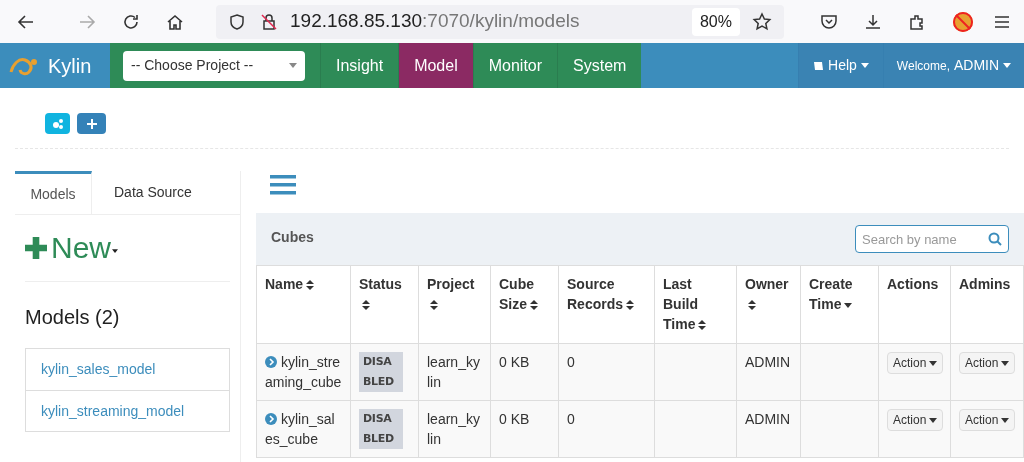 Image resolution: width=1024 pixels, height=462 pixels. What do you see at coordinates (848, 305) in the screenshot?
I see `sort-descending-icon` at bounding box center [848, 305].